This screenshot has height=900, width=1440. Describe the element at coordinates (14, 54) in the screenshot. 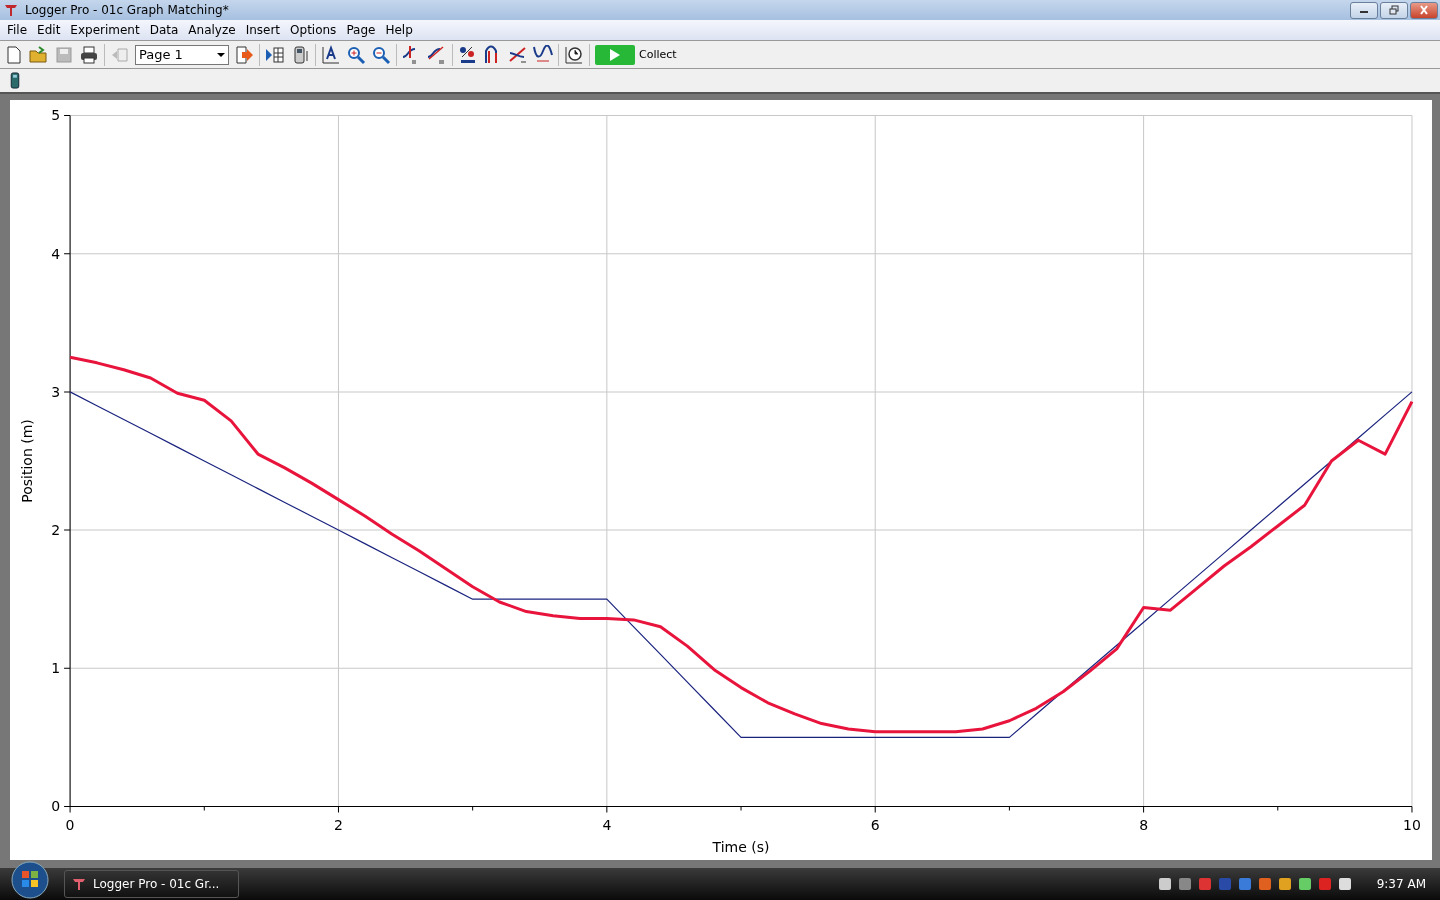

I see `new-file-icon` at that location.